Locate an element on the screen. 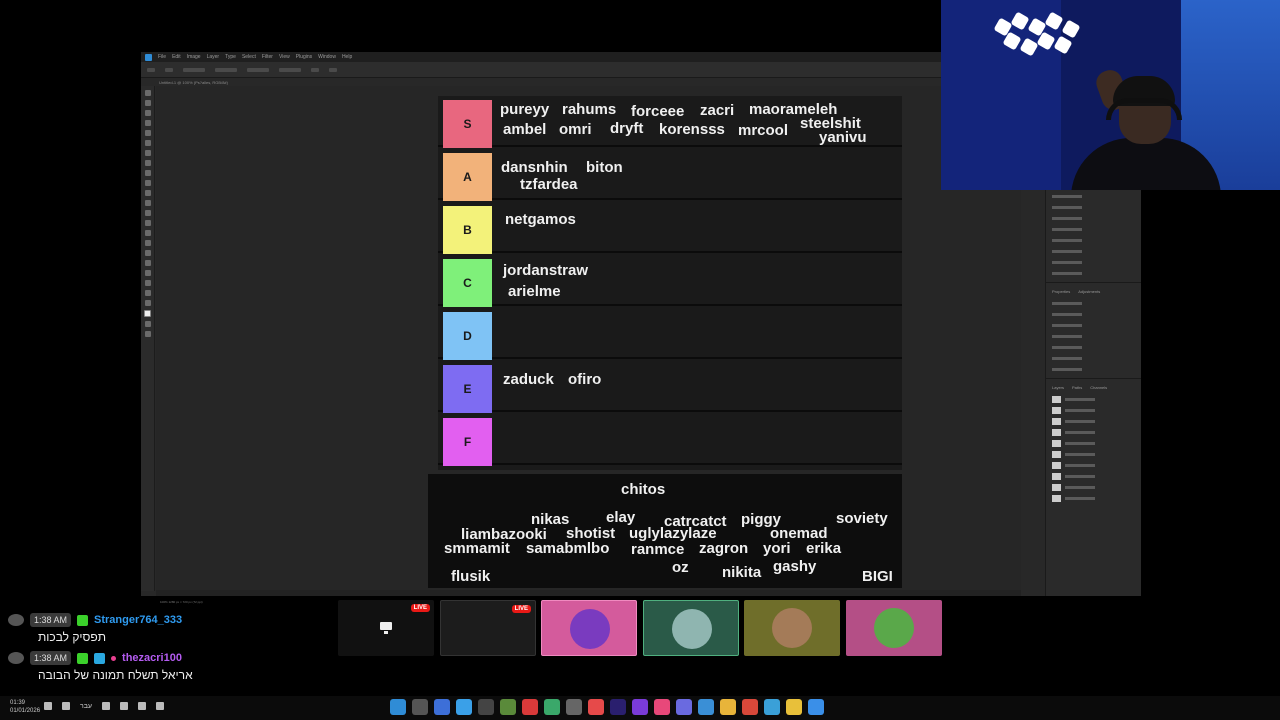 Image resolution: width=1280 pixels, height=720 pixels. tier-name: ambel is located at coordinates (524, 129).